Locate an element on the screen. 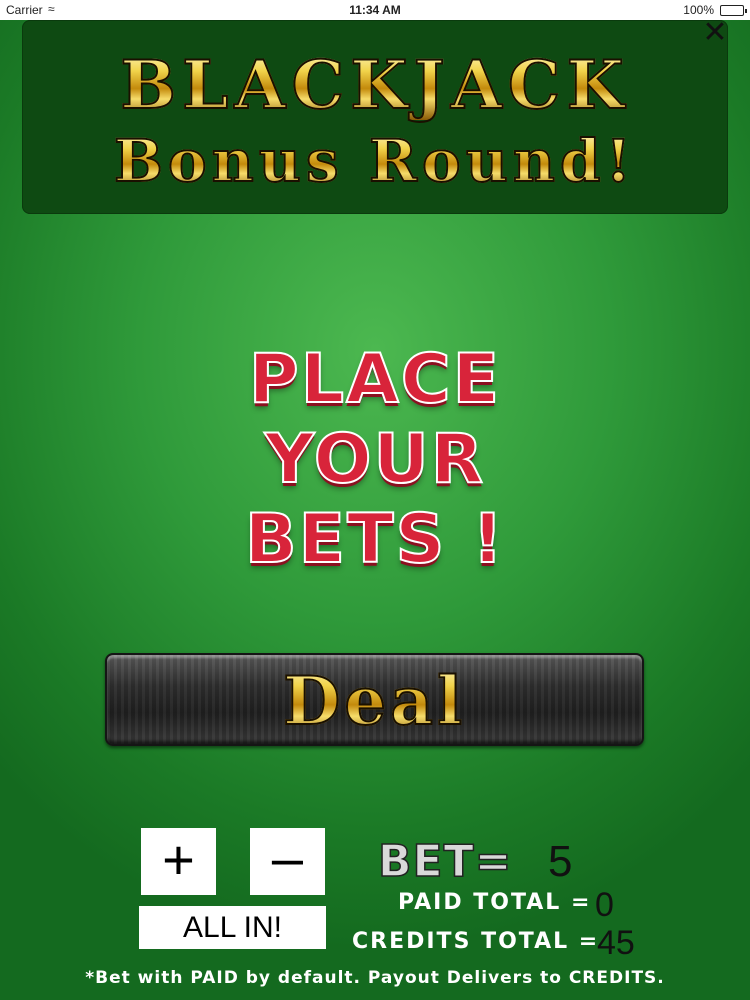  bet-label: BET= is located at coordinates (445, 861).